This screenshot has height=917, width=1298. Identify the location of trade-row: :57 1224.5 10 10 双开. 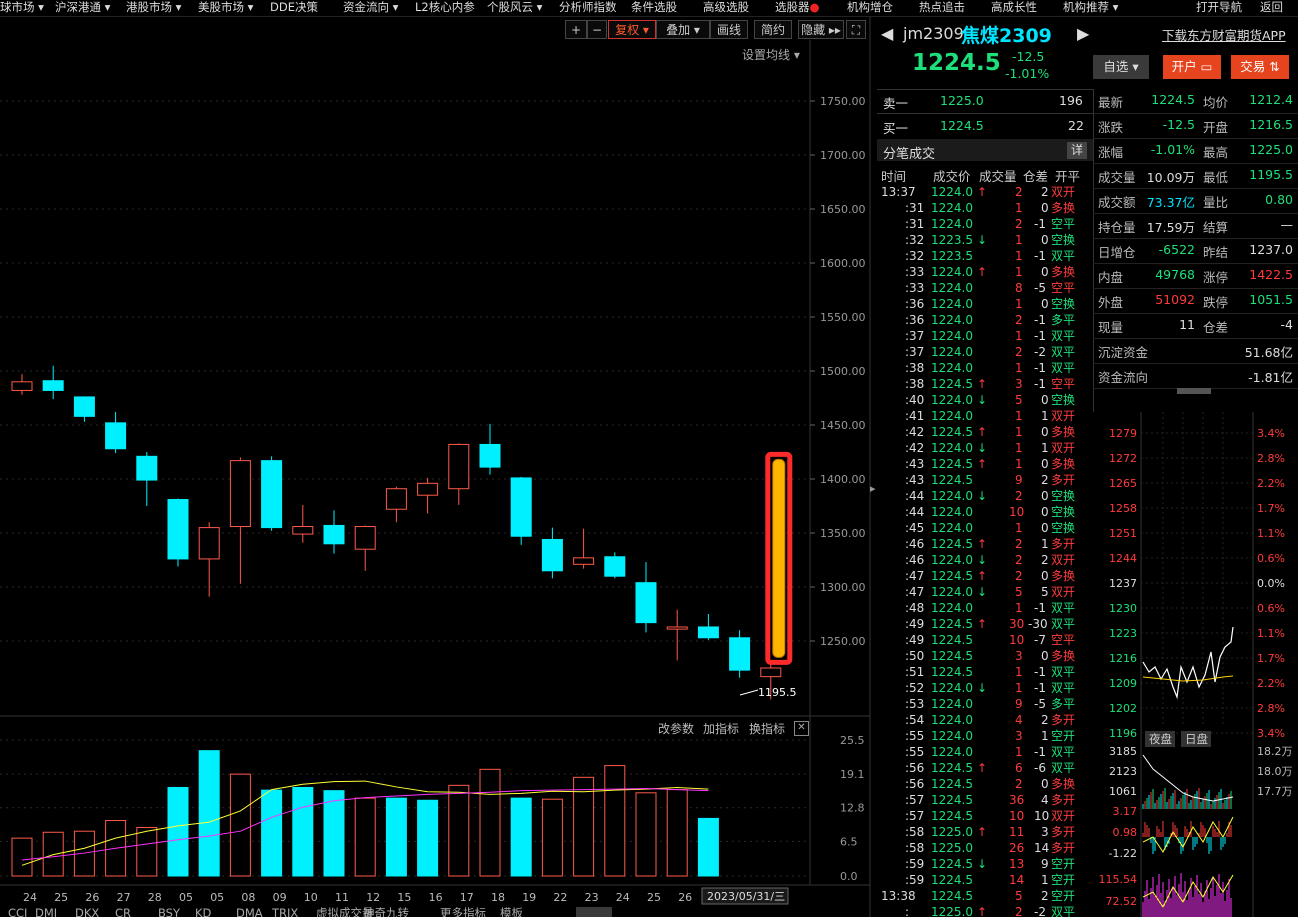
(983, 816).